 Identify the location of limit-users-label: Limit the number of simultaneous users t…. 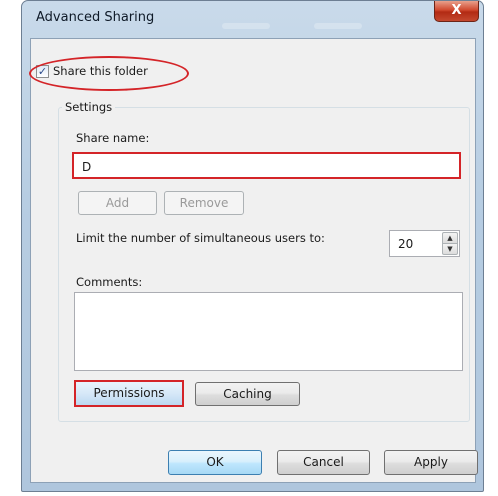
(200, 238).